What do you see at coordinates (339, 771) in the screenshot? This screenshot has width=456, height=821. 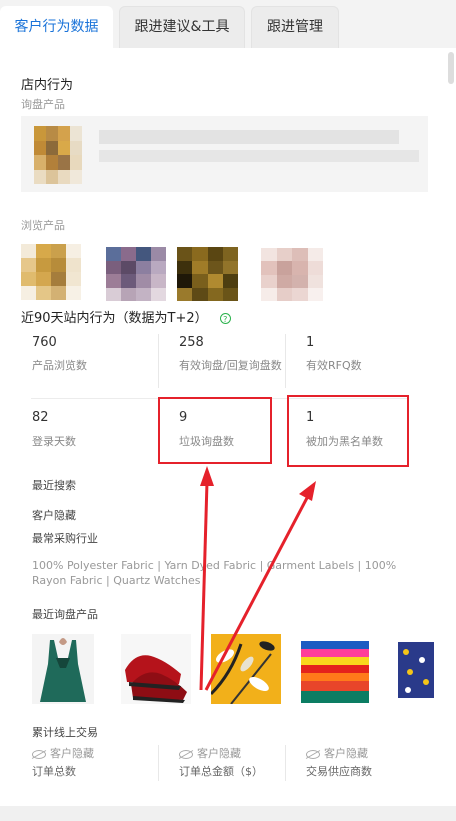 I see `transaction-label: 交易供应商数` at bounding box center [339, 771].